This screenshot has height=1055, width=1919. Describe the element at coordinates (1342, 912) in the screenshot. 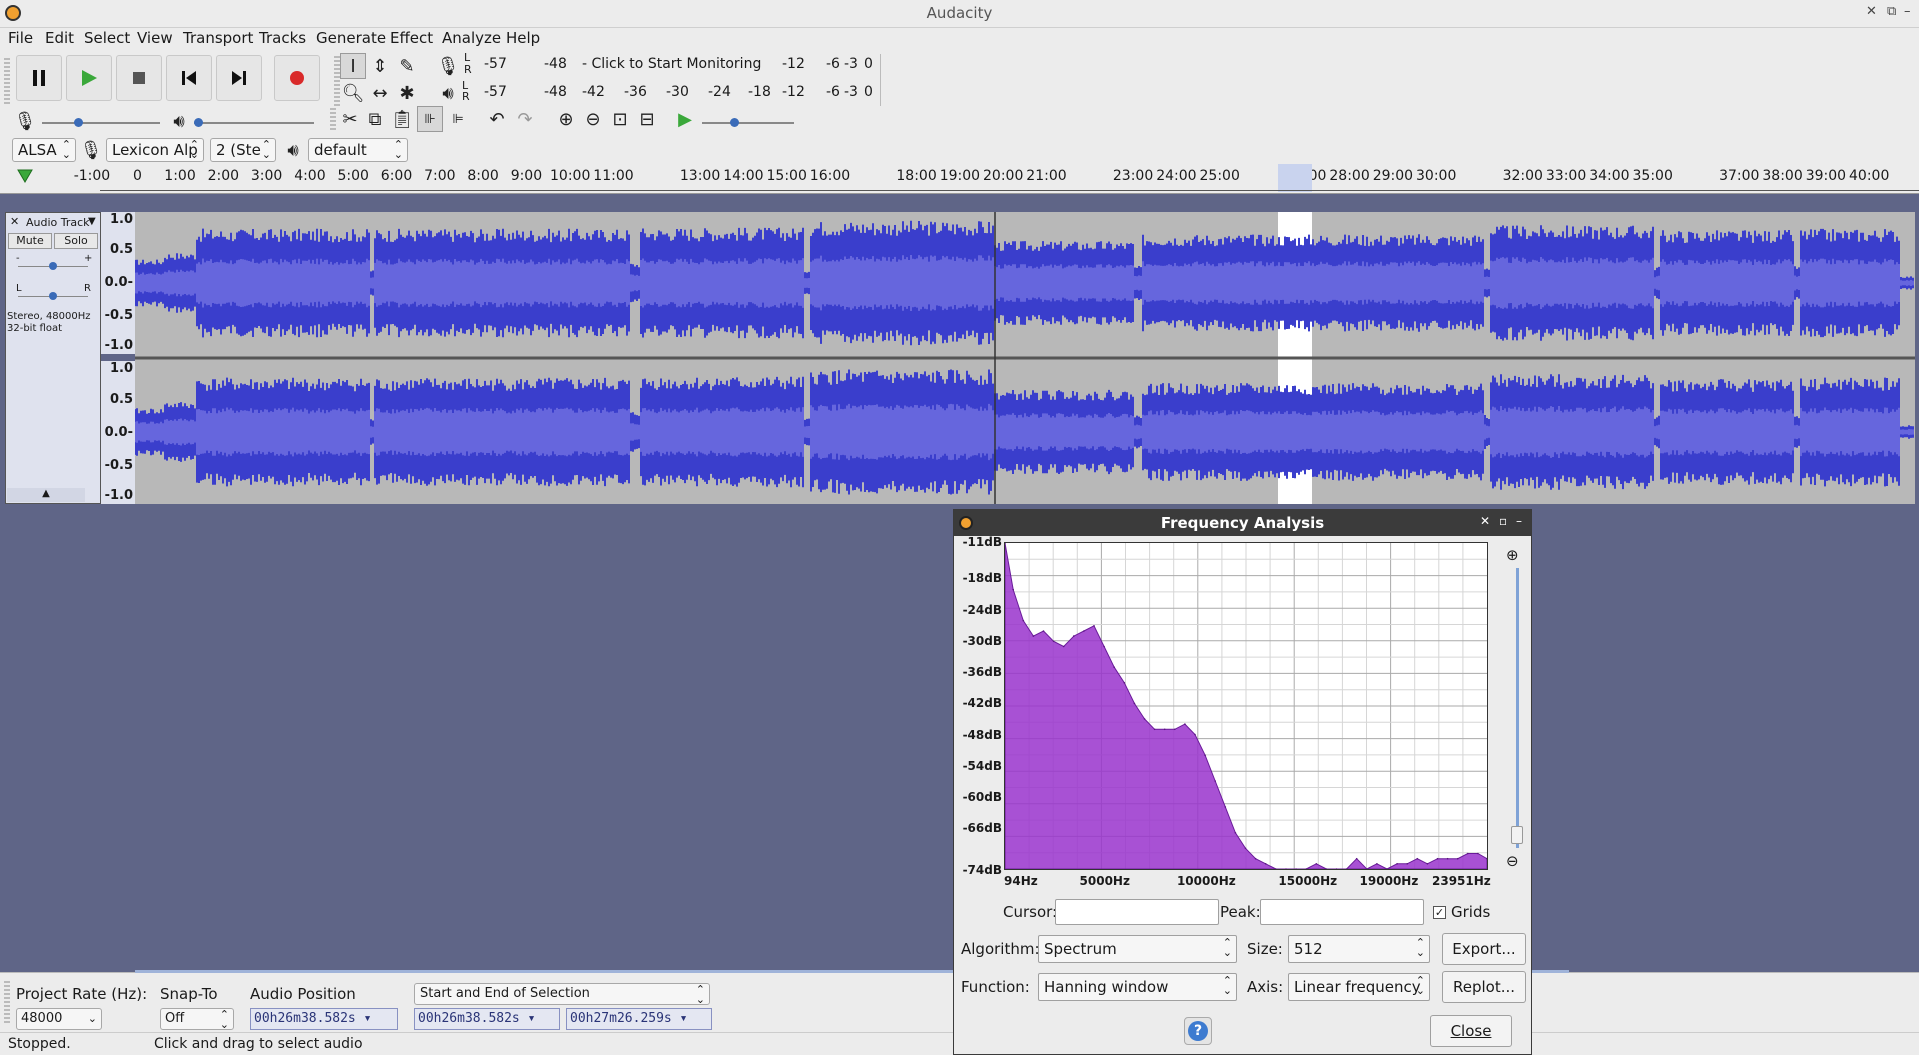

I see `peak-field` at that location.